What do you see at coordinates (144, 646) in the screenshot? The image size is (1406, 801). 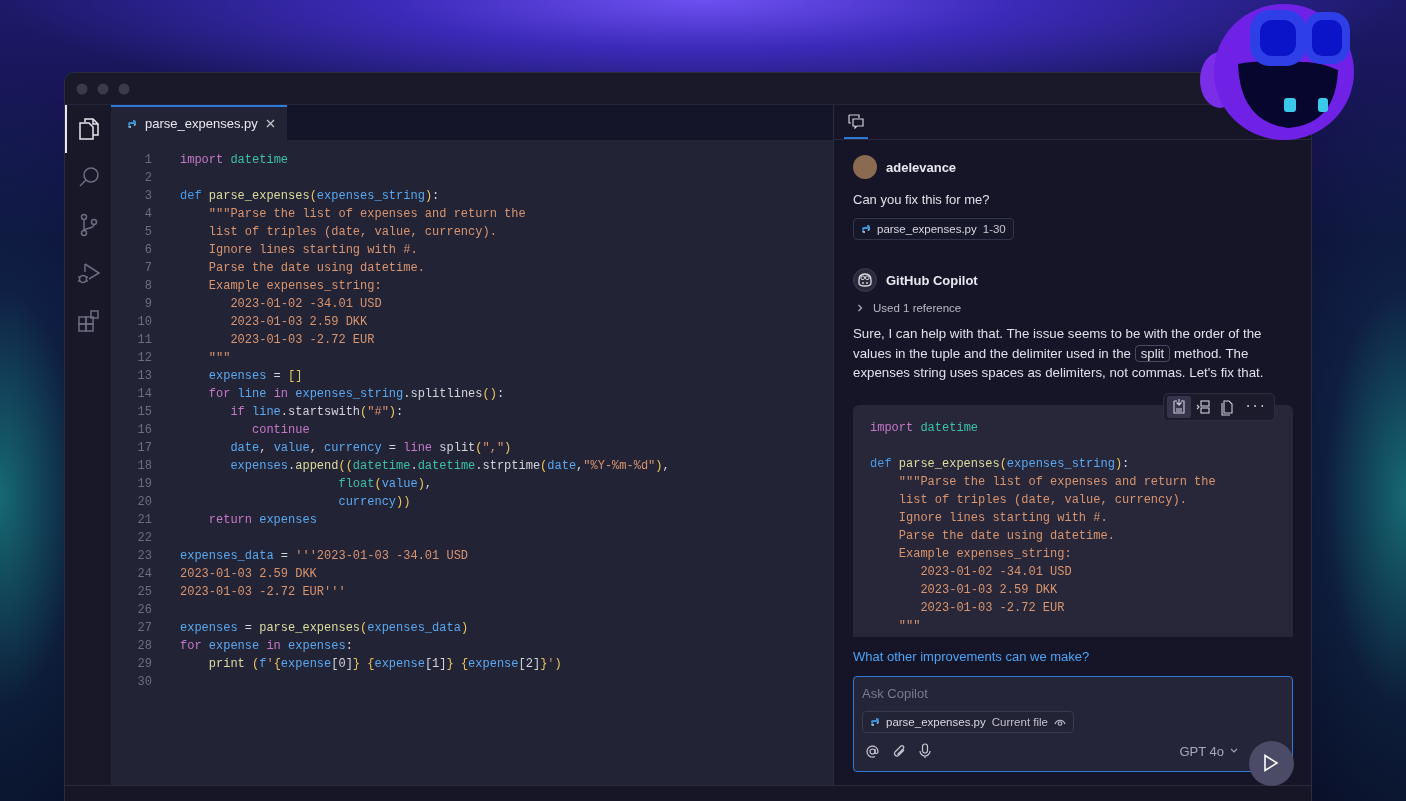 I see `line-number: 28` at bounding box center [144, 646].